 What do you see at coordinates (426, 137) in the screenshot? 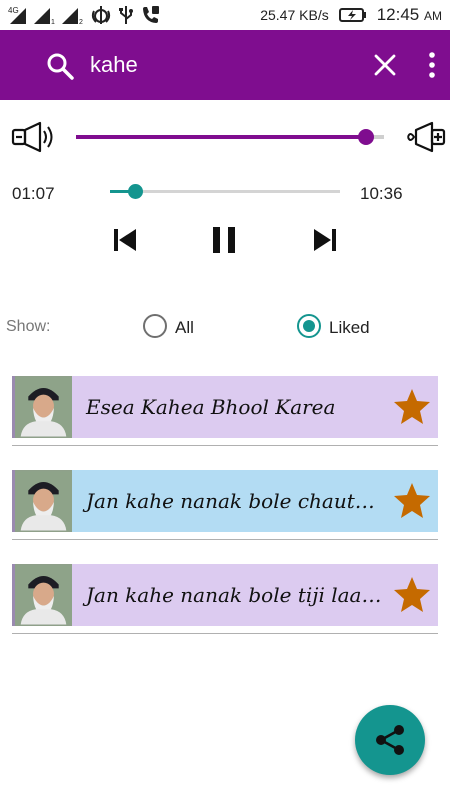
I see `volume-up-icon` at bounding box center [426, 137].